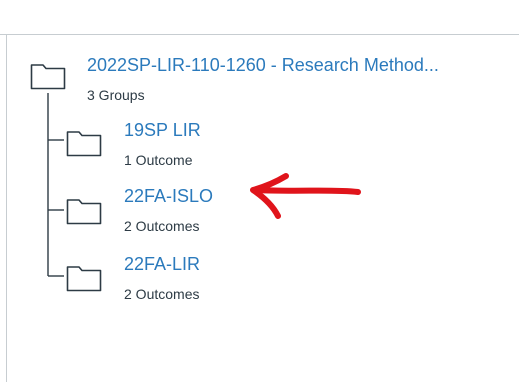 This screenshot has height=382, width=519. I want to click on top-bar, so click(259, 17).